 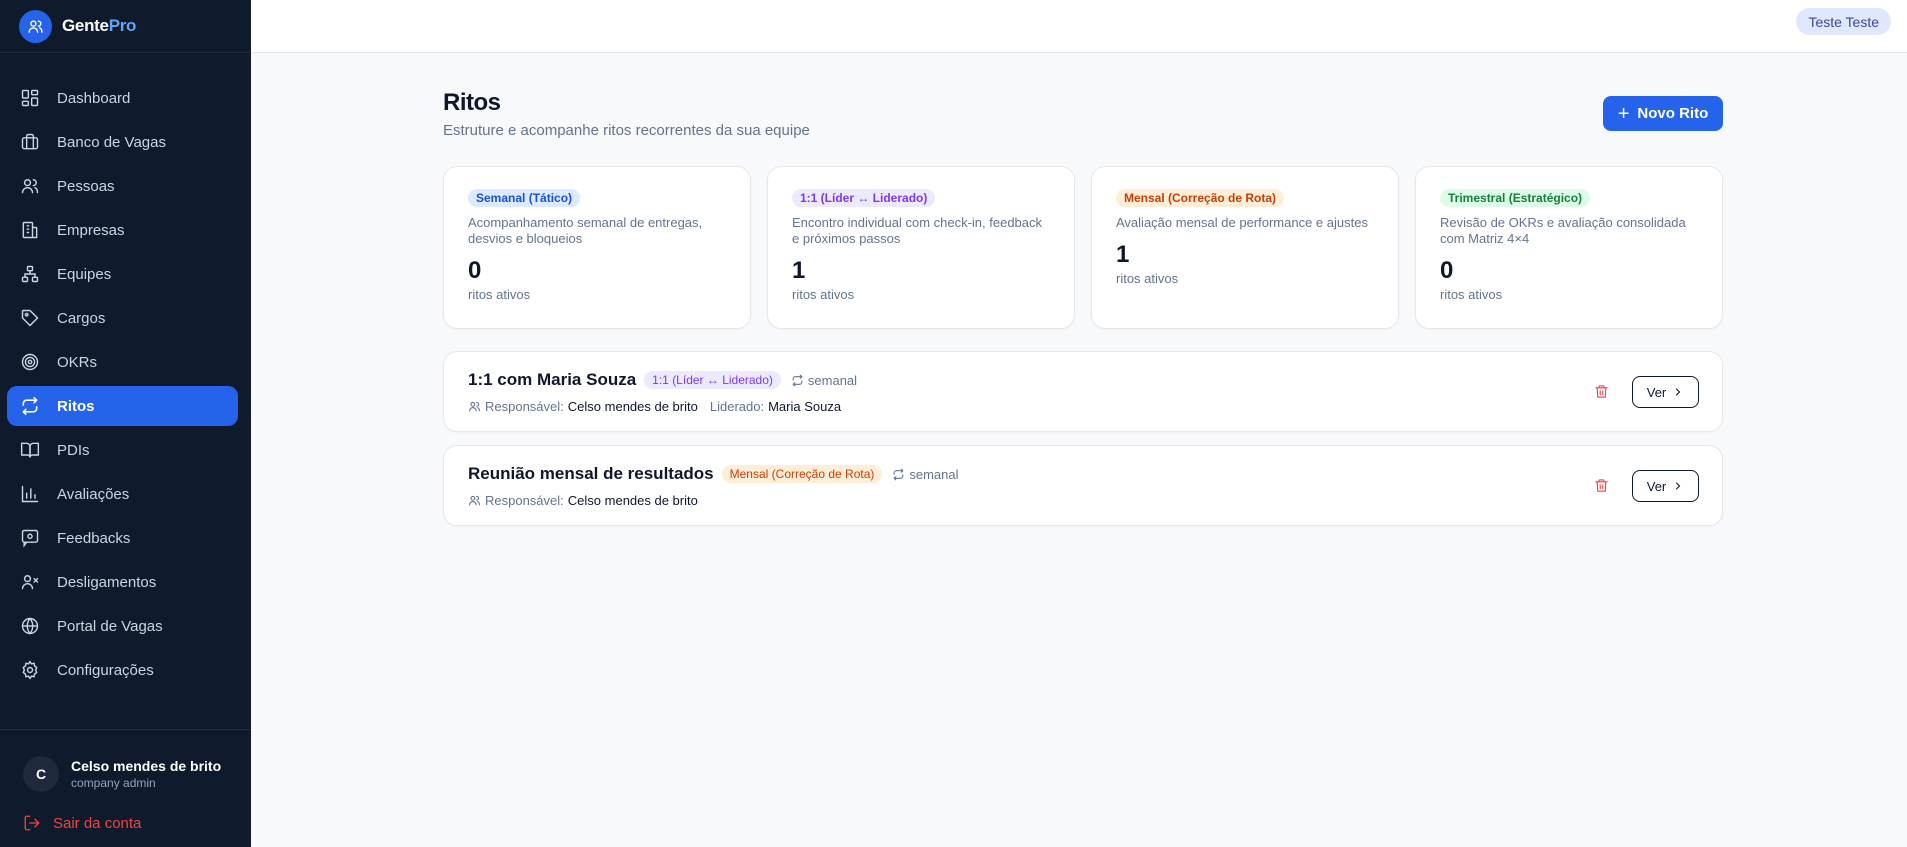 What do you see at coordinates (110, 626) in the screenshot?
I see `sidebar-item-label: Portal de Vagas` at bounding box center [110, 626].